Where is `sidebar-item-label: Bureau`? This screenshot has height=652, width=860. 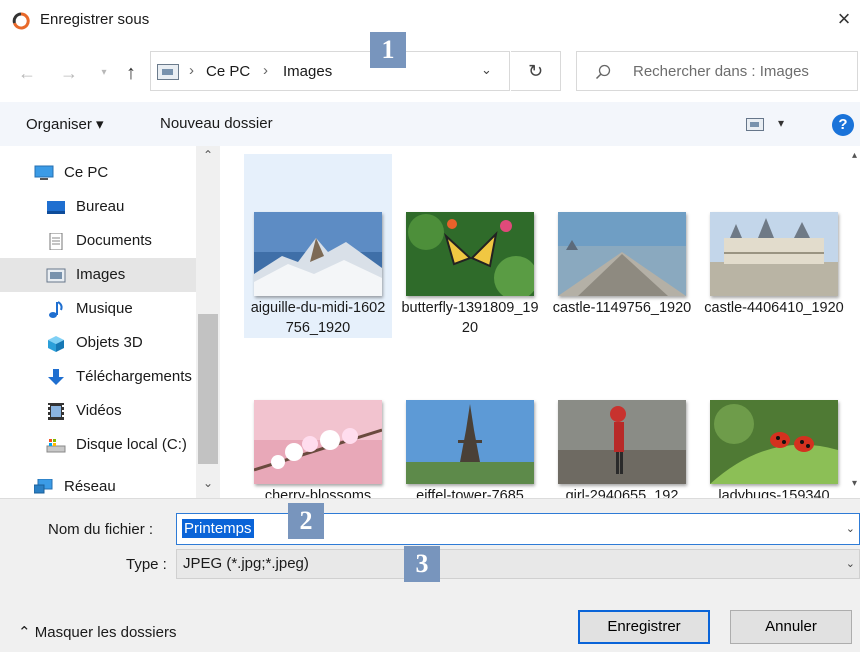
sidebar-item-label: Bureau is located at coordinates (100, 206).